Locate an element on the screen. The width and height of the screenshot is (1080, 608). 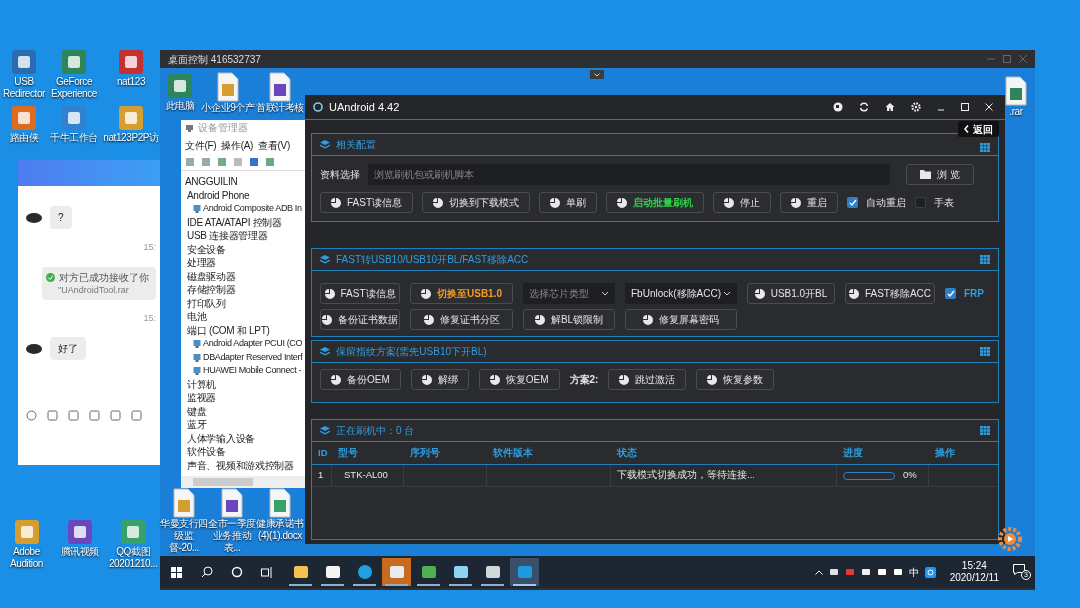
tree-item: 打印队列 is located at coordinates (206, 303).